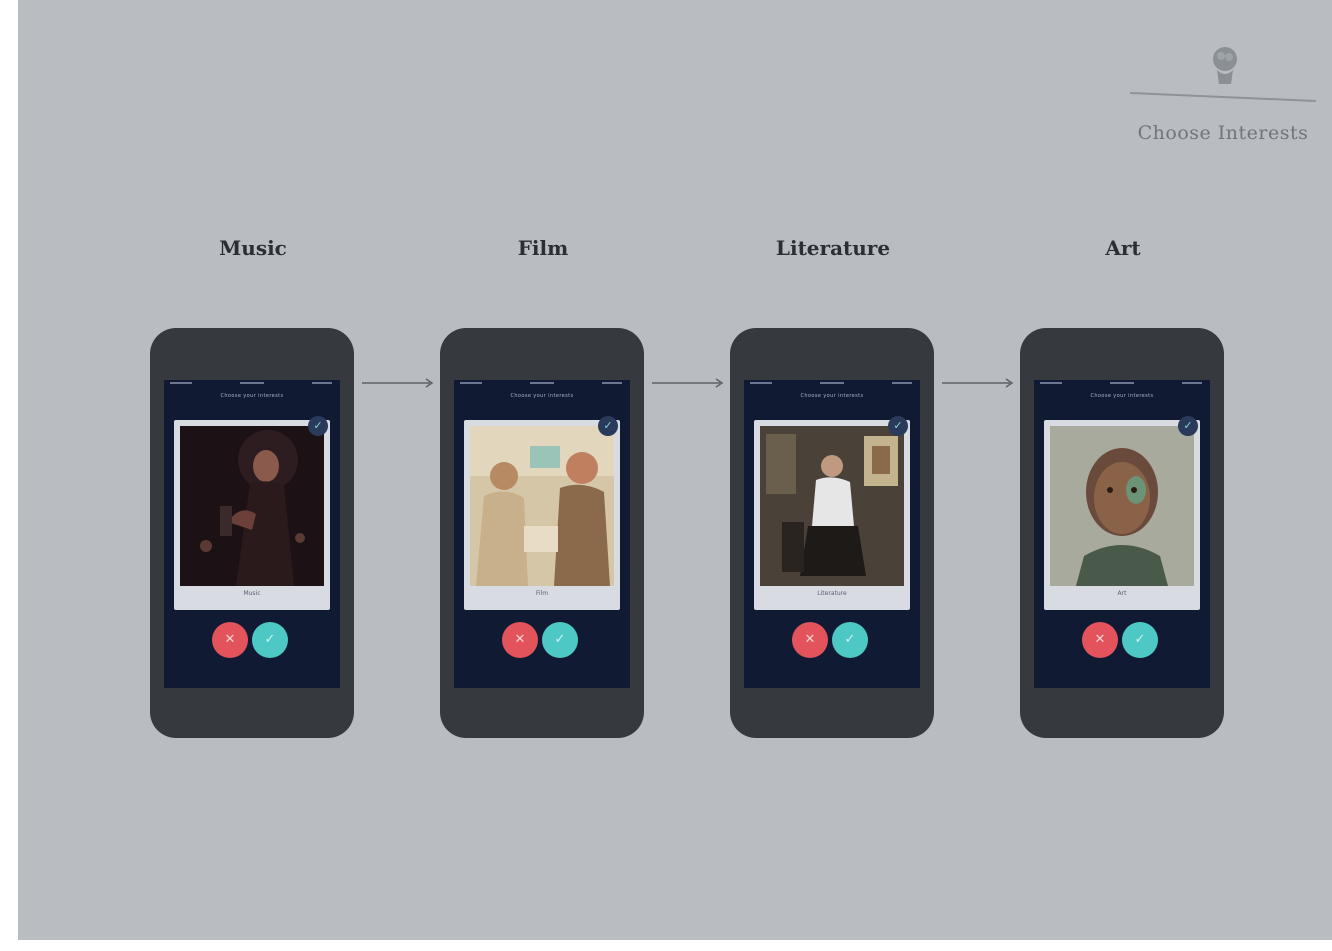  What do you see at coordinates (1223, 133) in the screenshot?
I see `brand-title: Choose Interests` at bounding box center [1223, 133].